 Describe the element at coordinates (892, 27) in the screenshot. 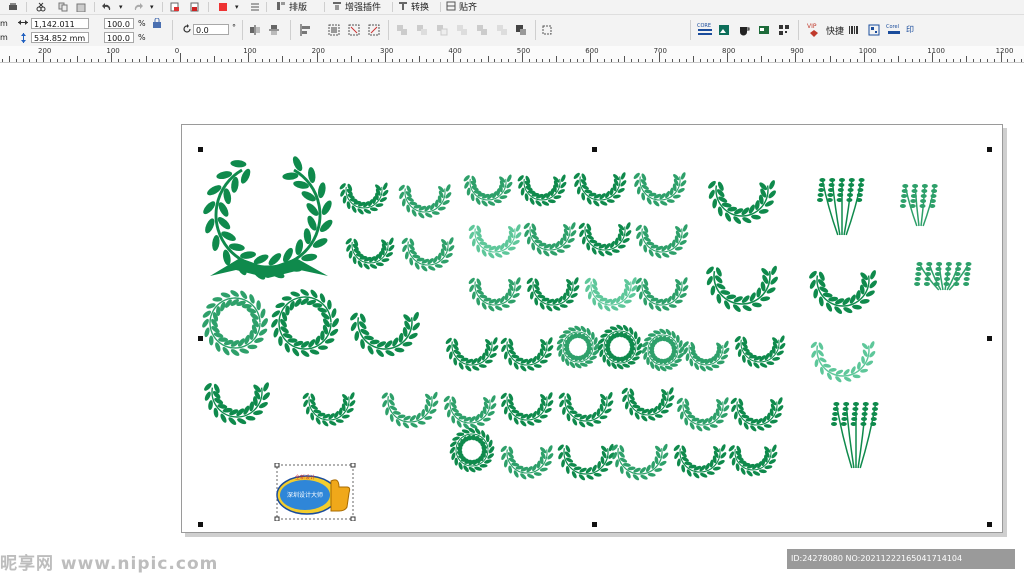

I see `plugin-label: Corel` at that location.